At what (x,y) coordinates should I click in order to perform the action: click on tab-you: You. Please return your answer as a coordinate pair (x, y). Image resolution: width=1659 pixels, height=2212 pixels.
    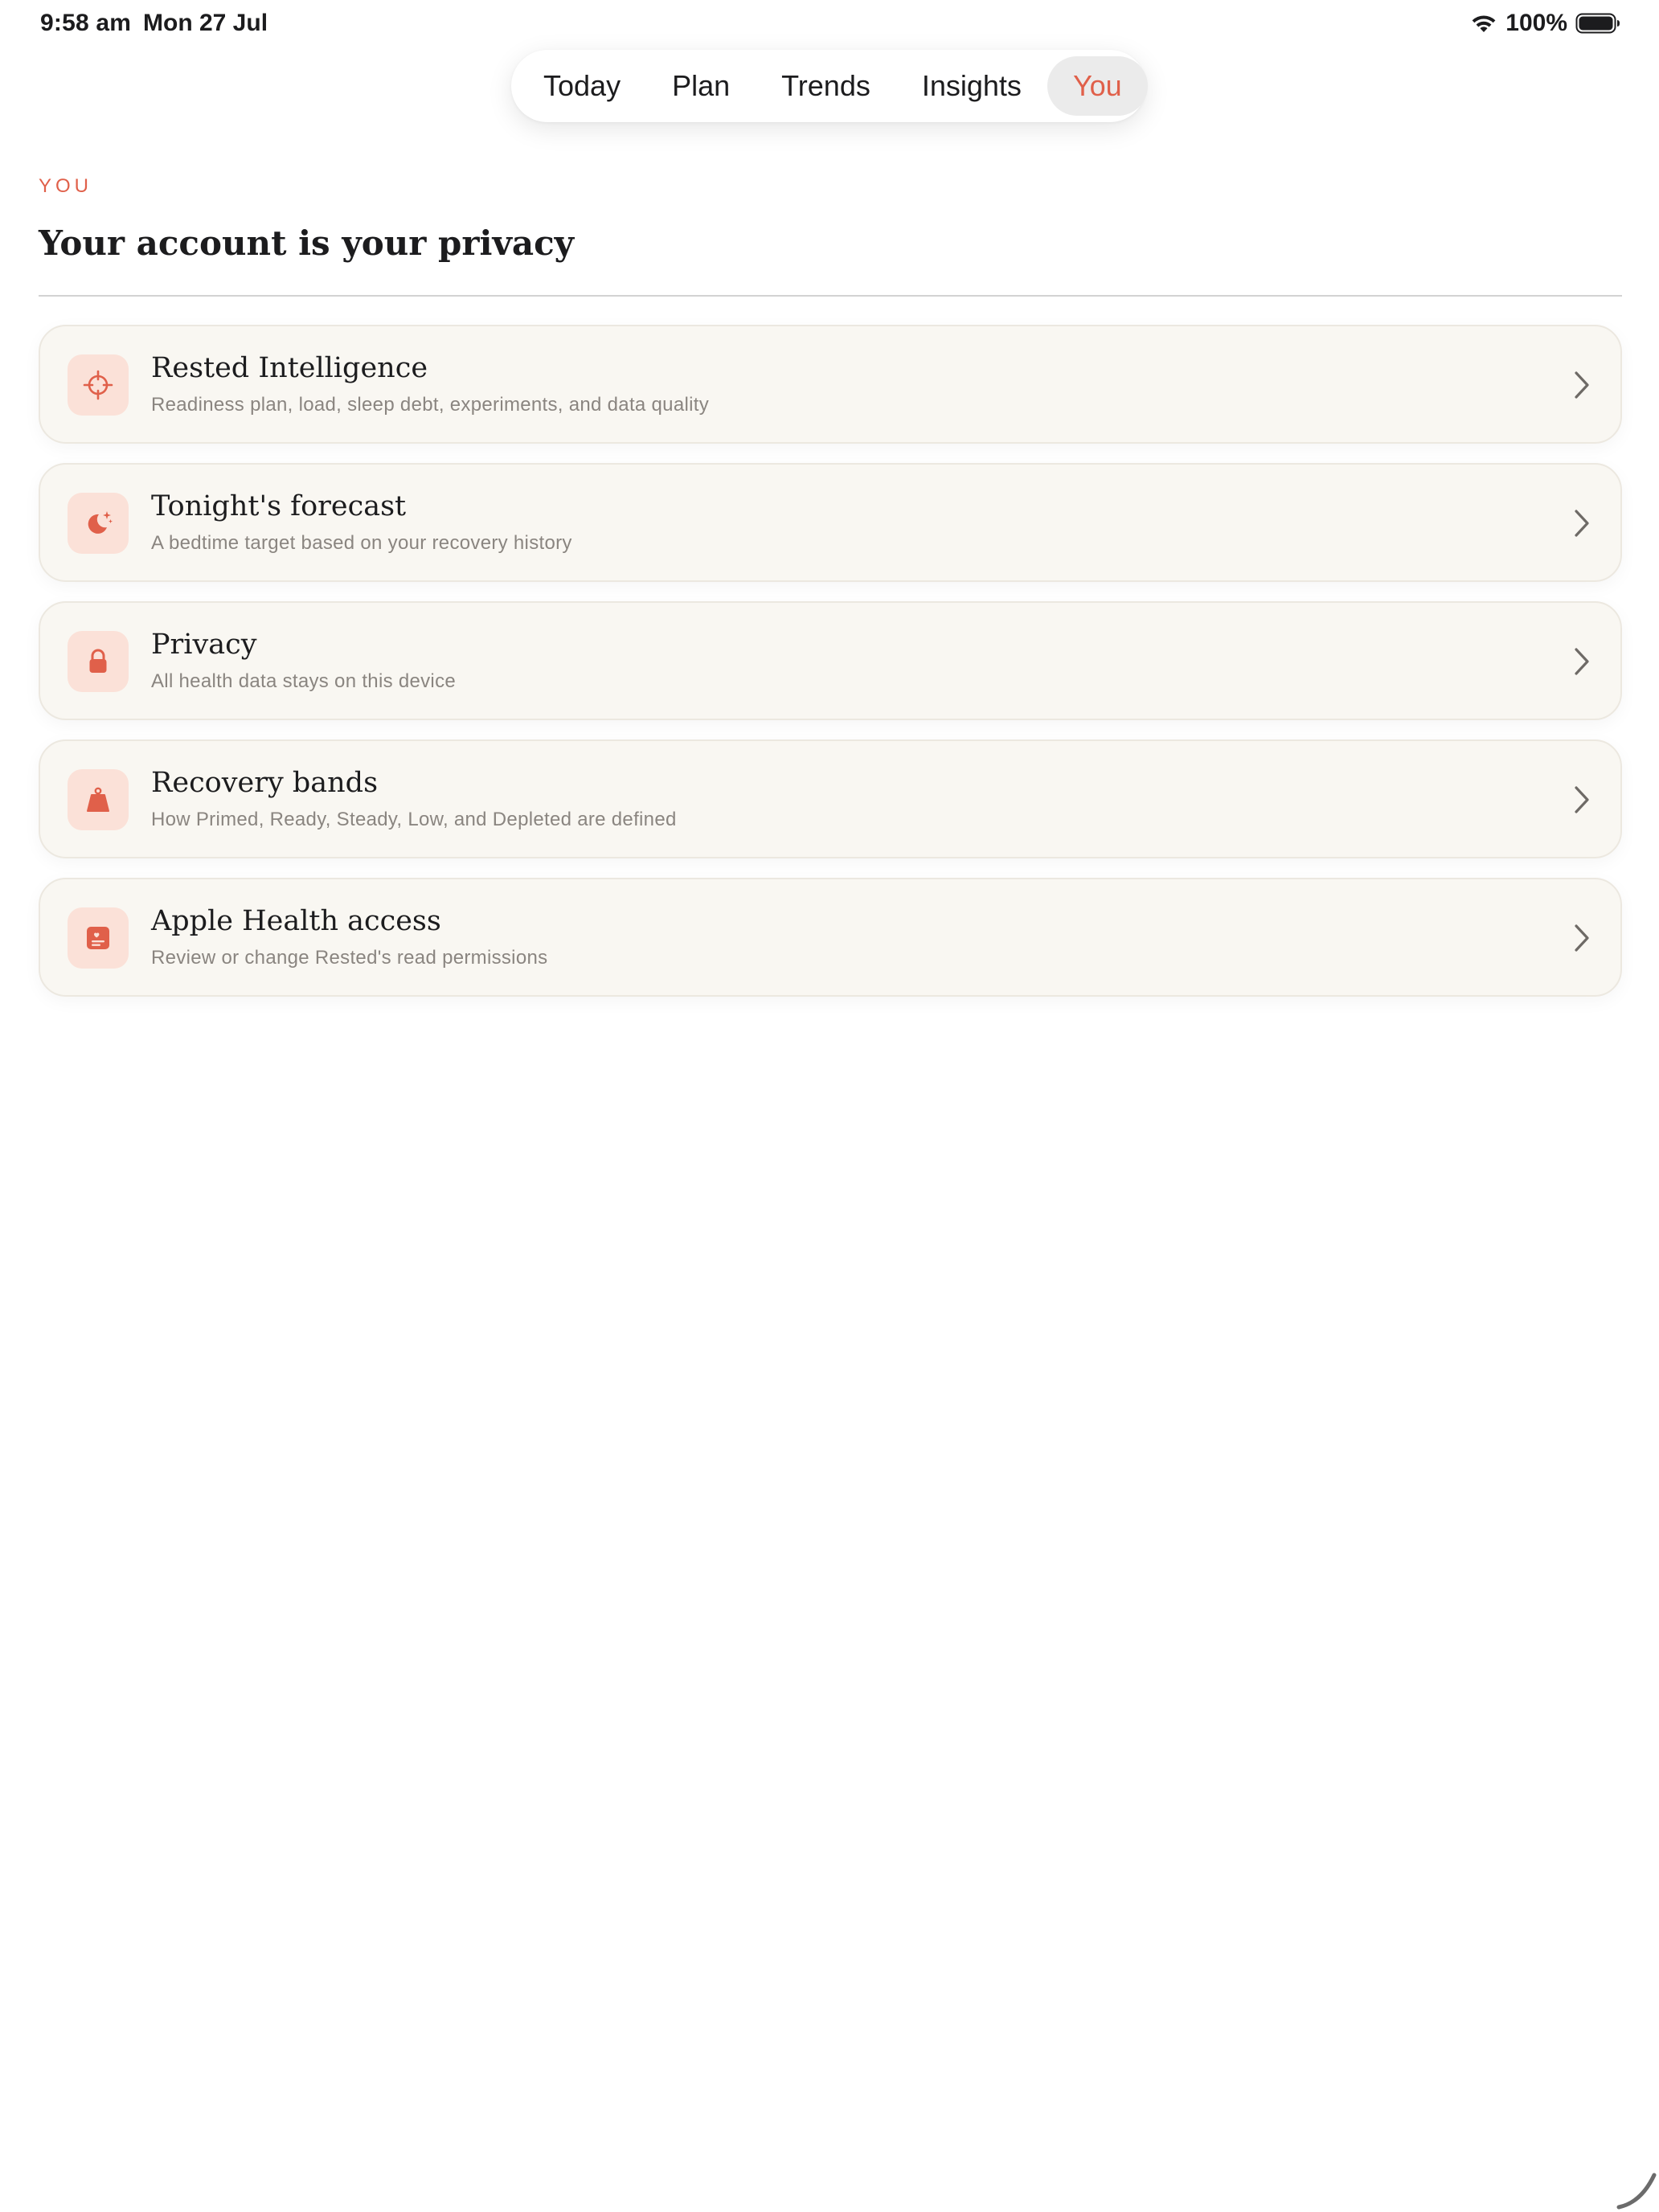
    Looking at the image, I should click on (1097, 86).